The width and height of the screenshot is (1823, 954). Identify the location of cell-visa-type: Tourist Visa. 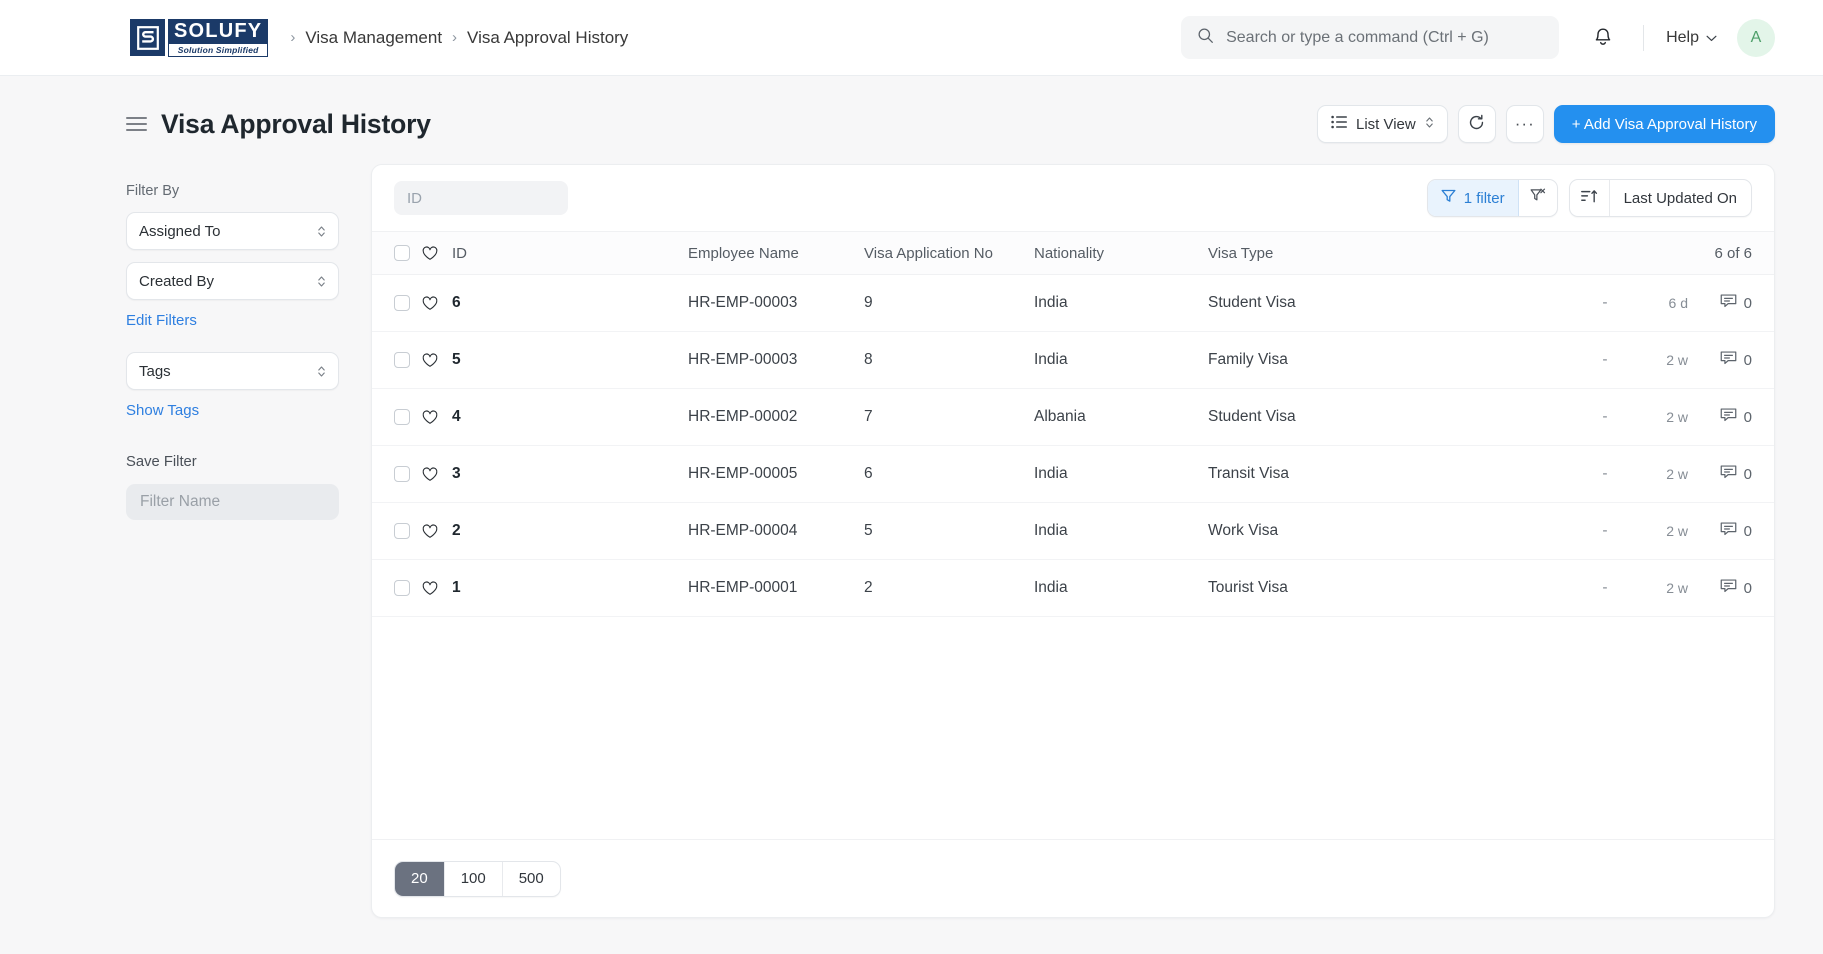
(1248, 587).